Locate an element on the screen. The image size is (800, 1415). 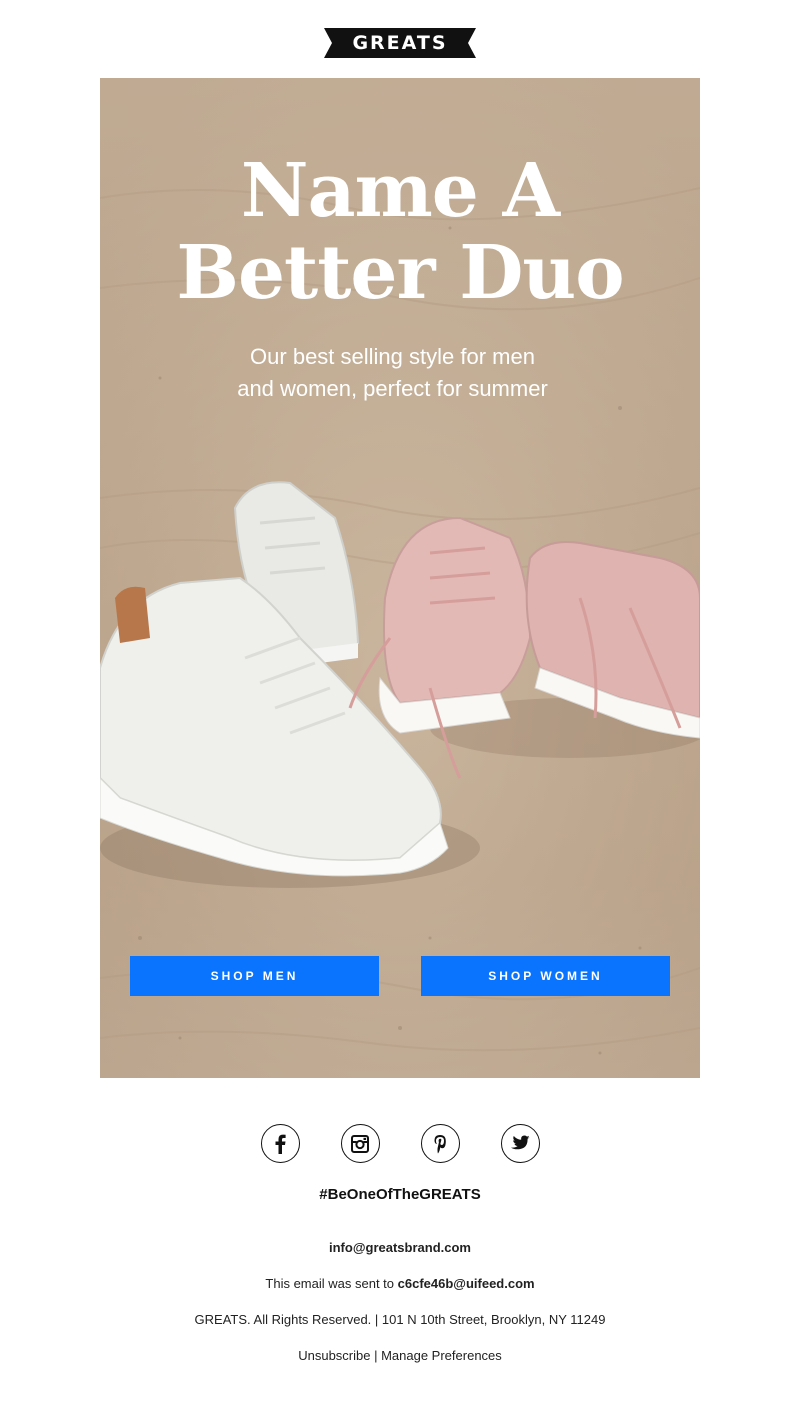
pinterest-icon is located at coordinates (440, 1143).